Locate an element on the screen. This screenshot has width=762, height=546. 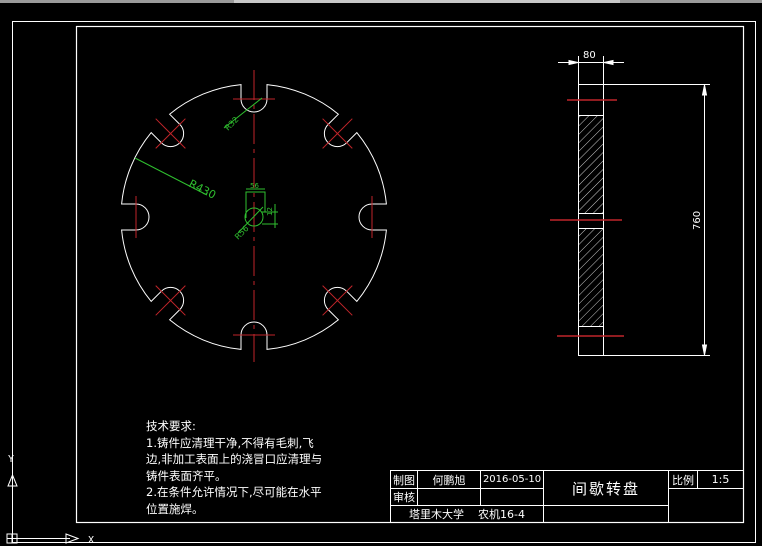
notes-title: 技术要求: is located at coordinates (171, 426).